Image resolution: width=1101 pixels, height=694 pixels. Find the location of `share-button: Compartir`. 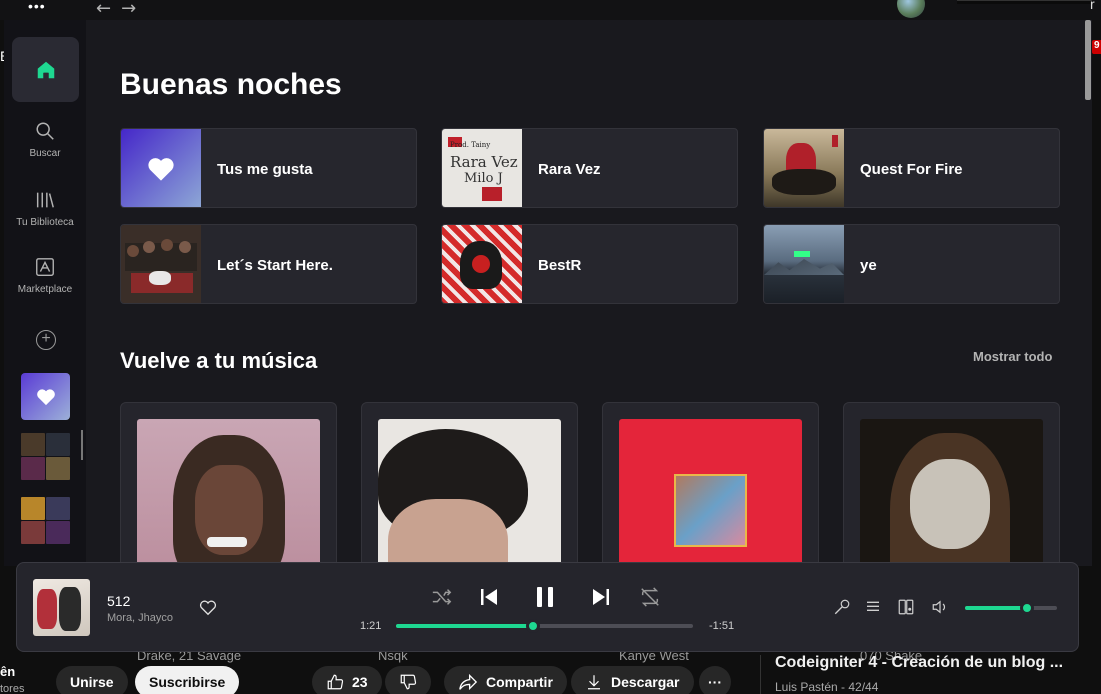

share-button: Compartir is located at coordinates (505, 680).